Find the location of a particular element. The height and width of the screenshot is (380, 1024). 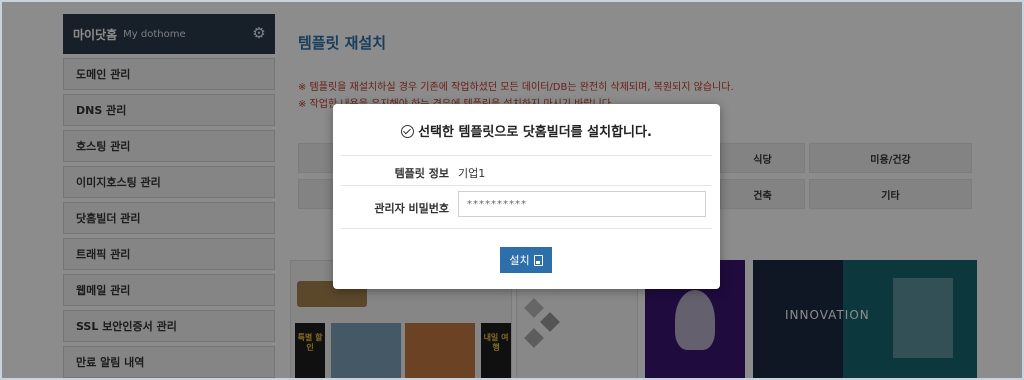

admin-password-label: 관리자 비밀번호 is located at coordinates (411, 208).